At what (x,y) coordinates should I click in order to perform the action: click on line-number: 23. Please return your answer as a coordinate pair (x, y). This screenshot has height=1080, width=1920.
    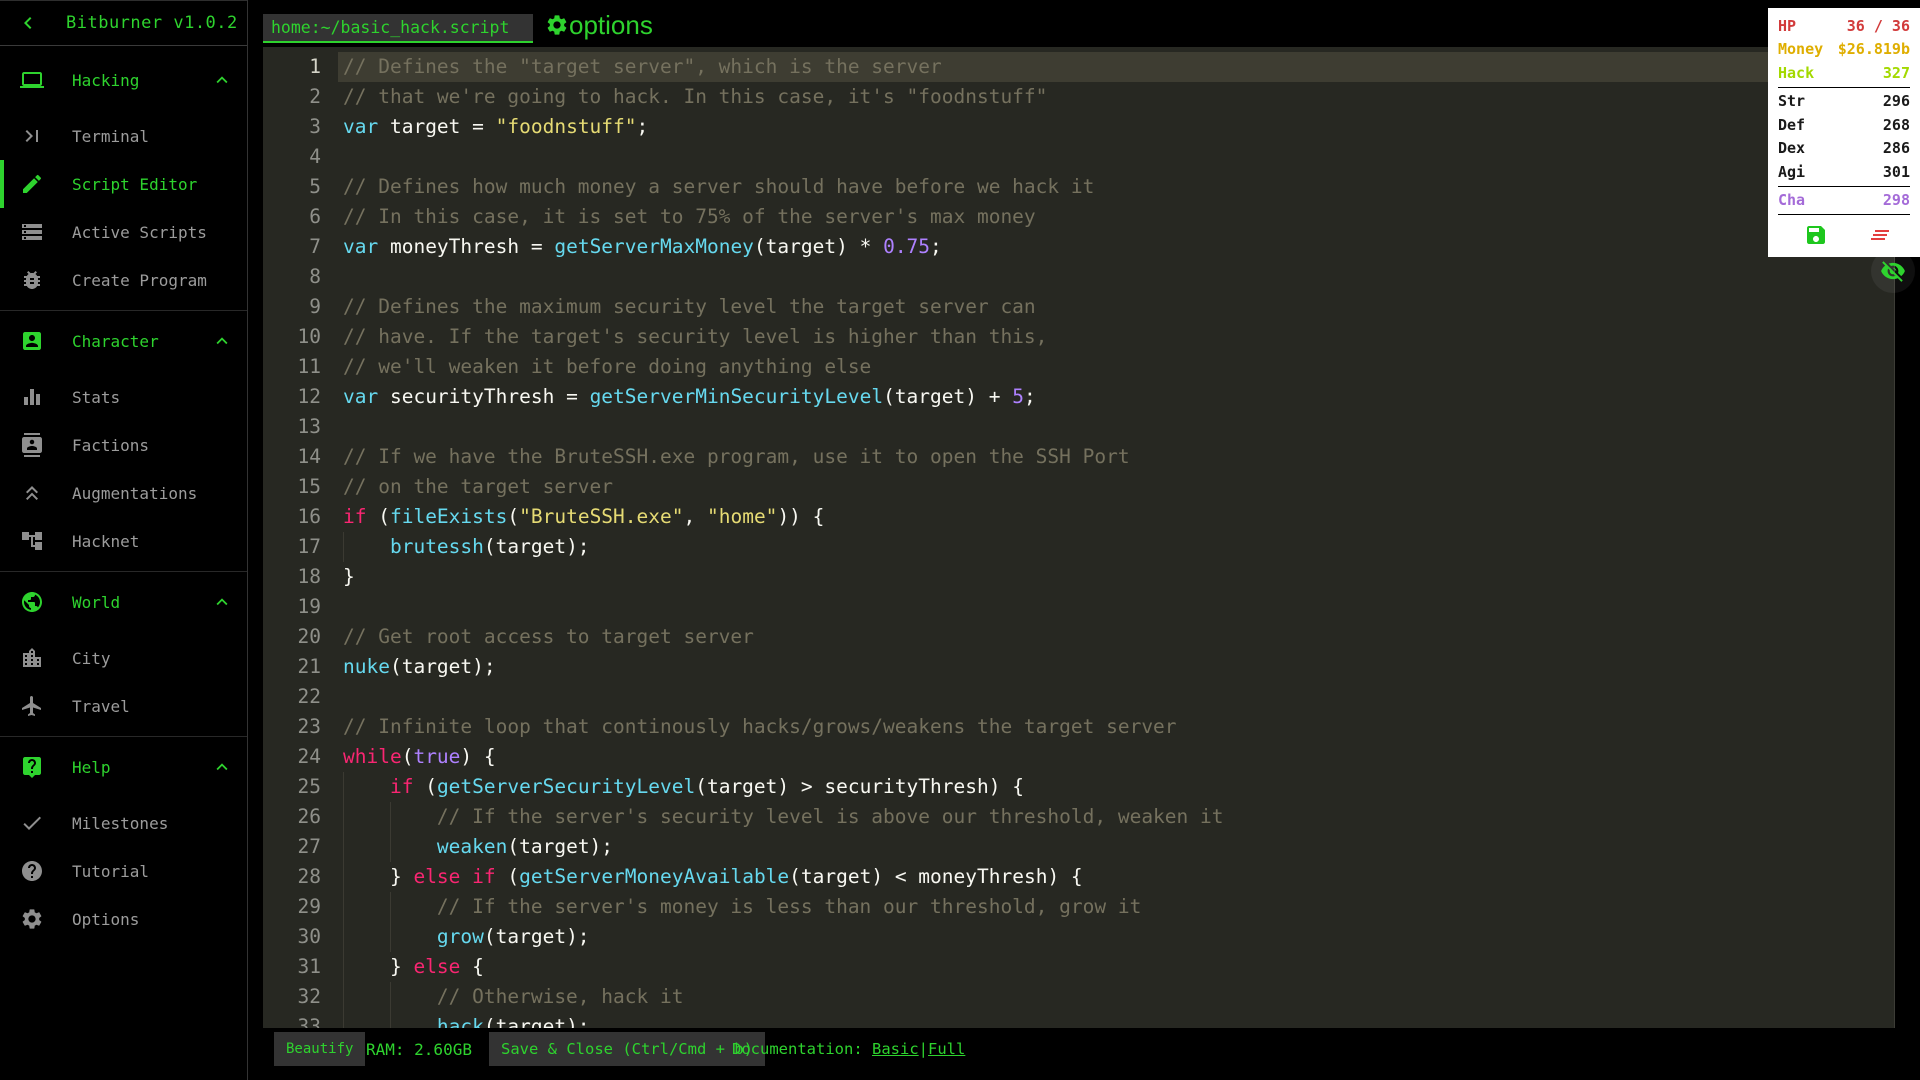
    Looking at the image, I should click on (309, 726).